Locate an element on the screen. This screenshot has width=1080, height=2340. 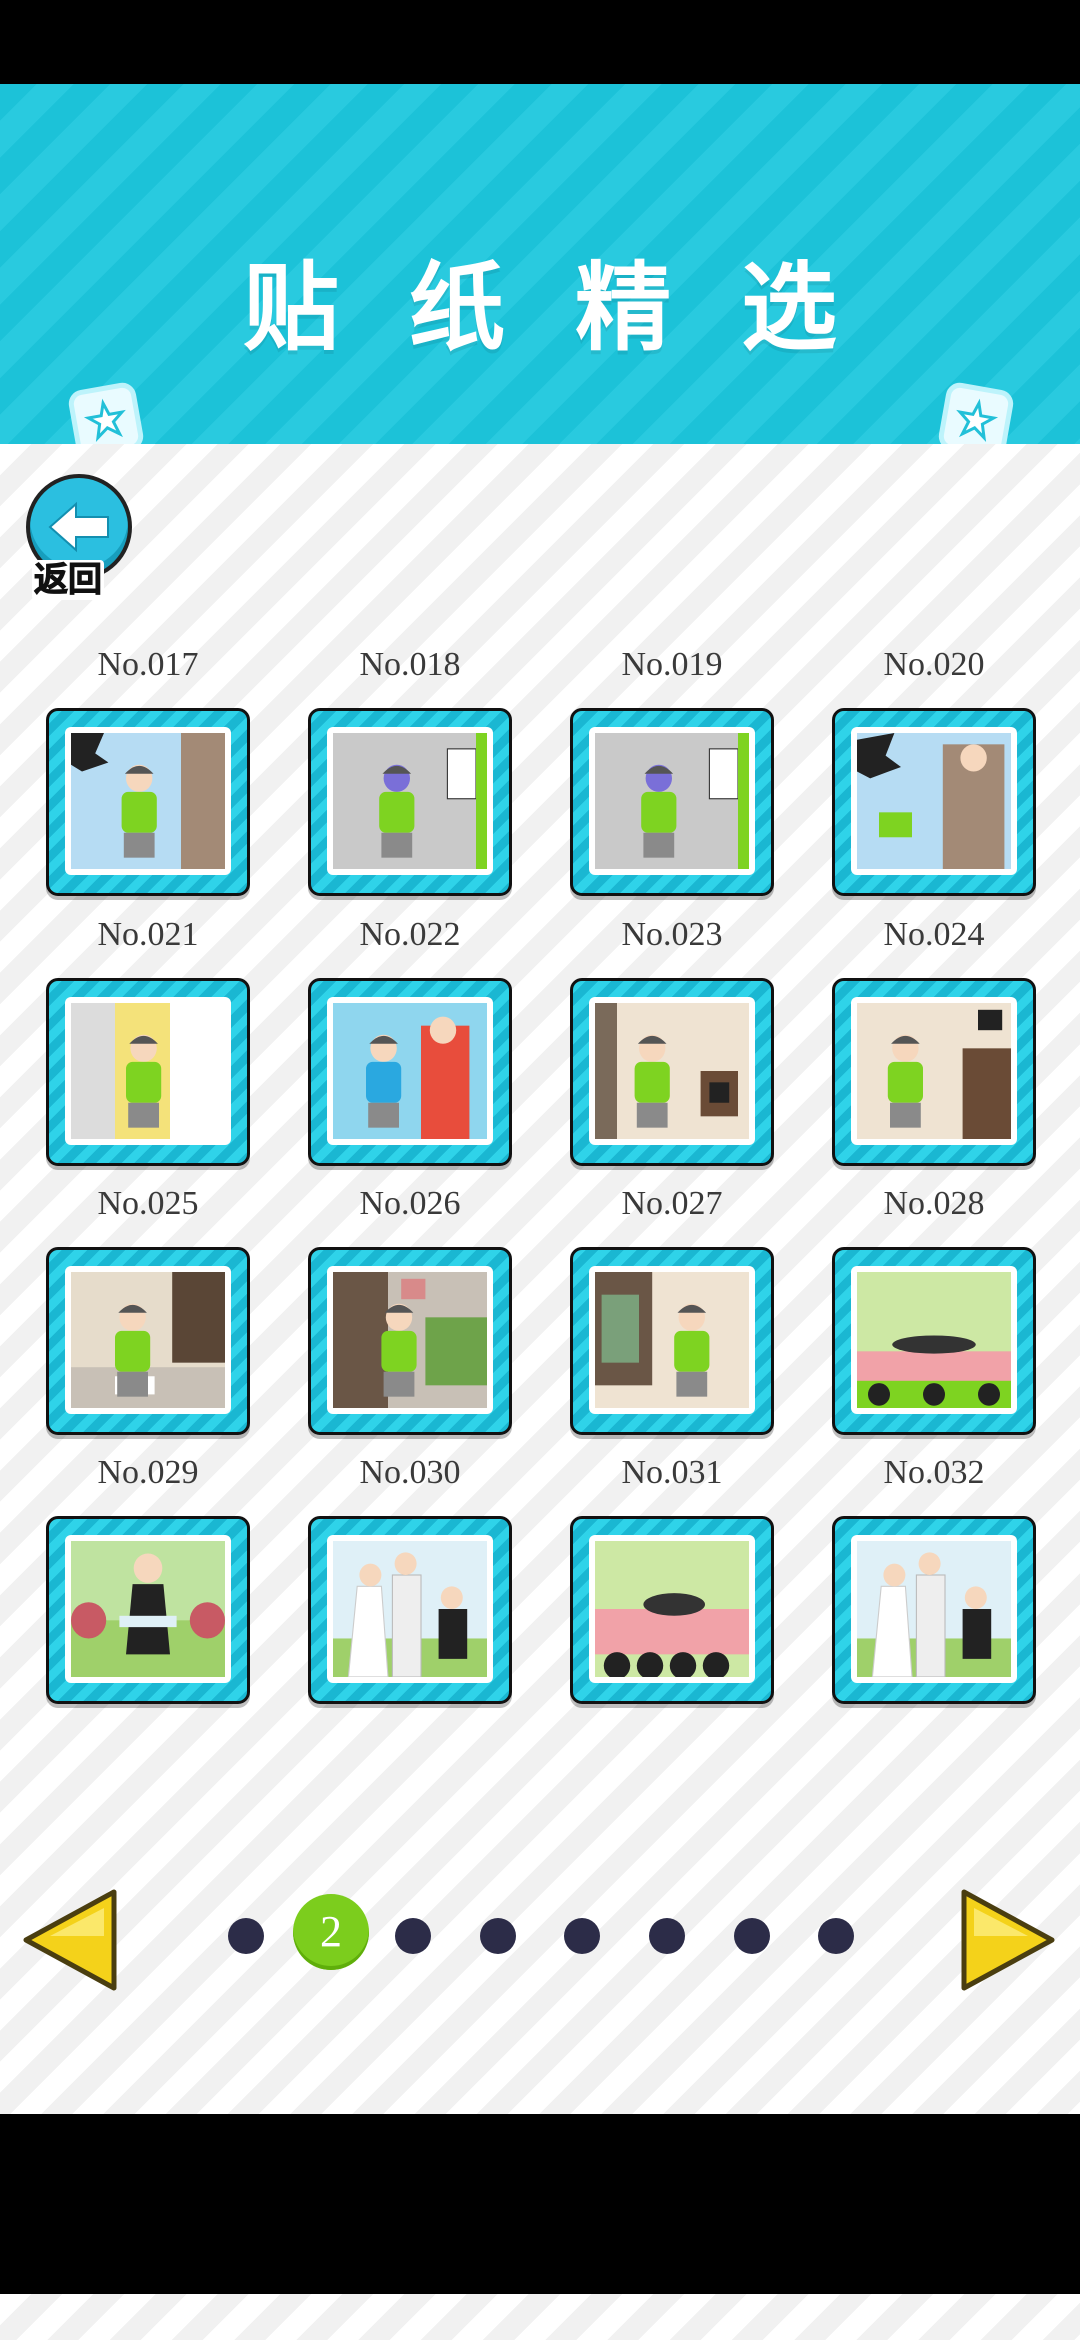
bottom-strip is located at coordinates (540, 2317).